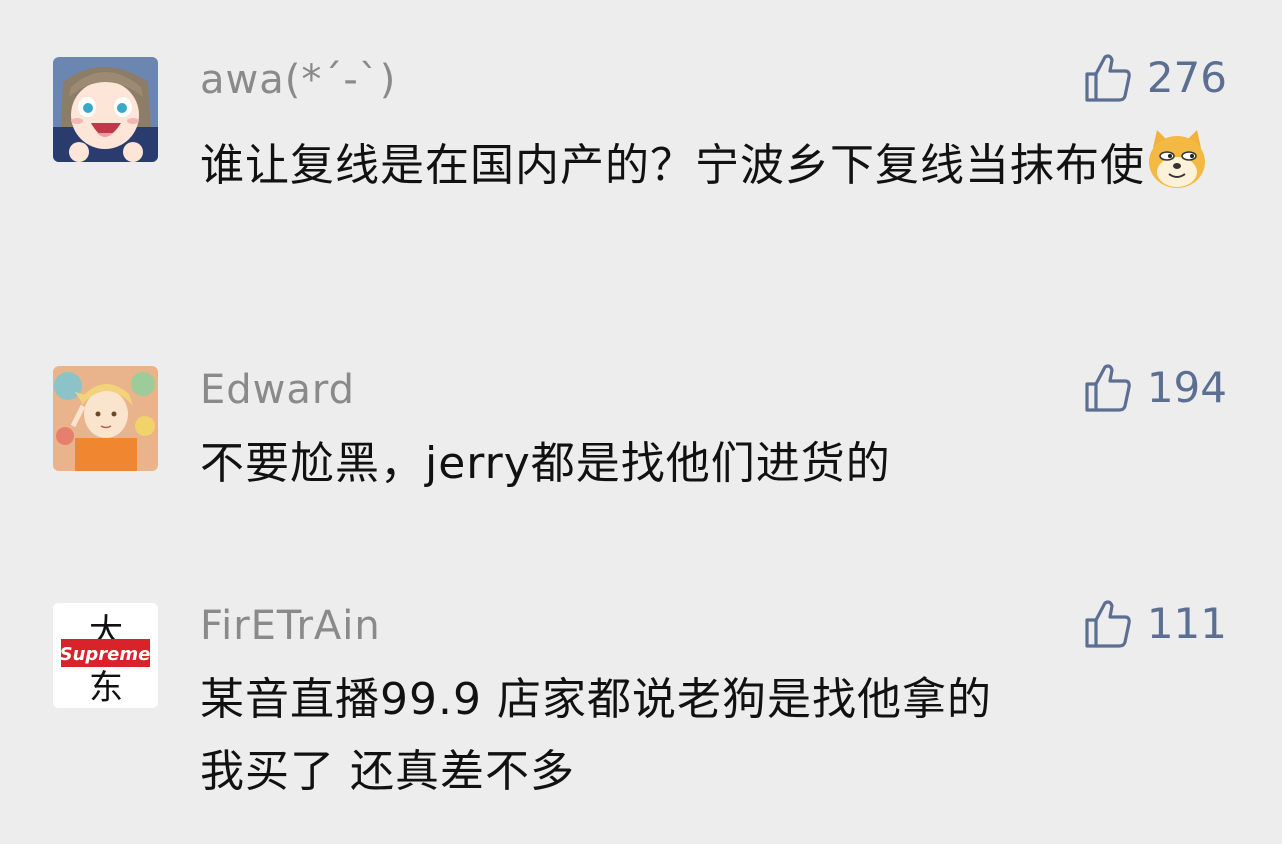 The image size is (1282, 844). I want to click on comment-text: 某音直播99.9 店家都说老狗是找他拿的 我买了 还真差不多, so click(705, 736).